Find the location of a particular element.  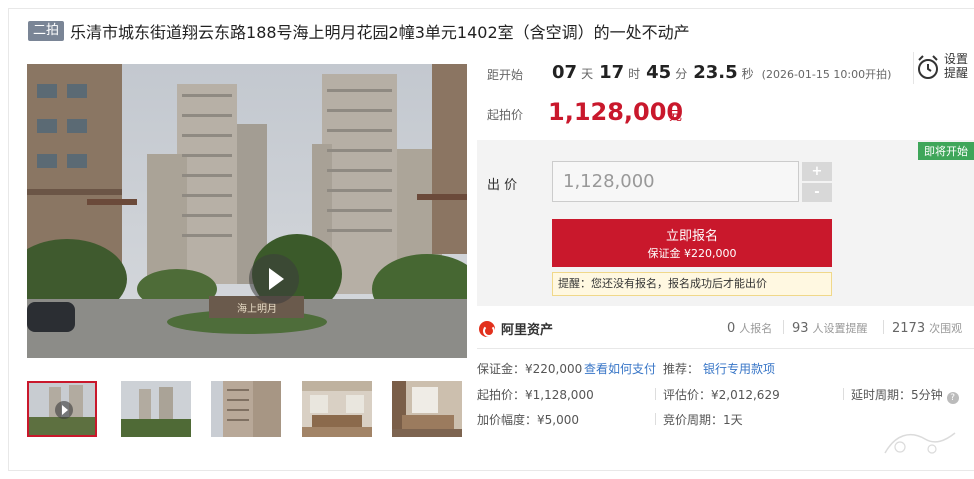

start-price-unit: 元 is located at coordinates (676, 116).